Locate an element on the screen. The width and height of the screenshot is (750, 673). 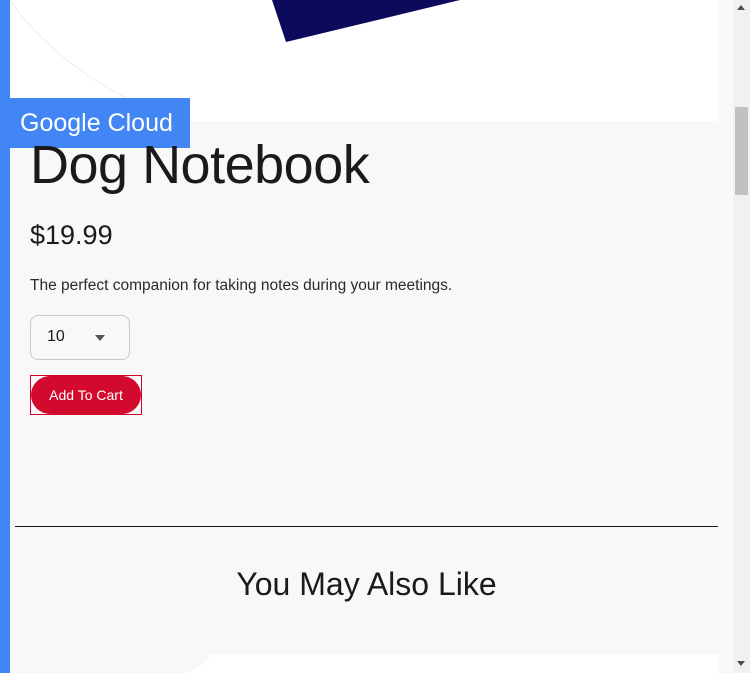
scroll-up-arrow-icon is located at coordinates (741, 7).